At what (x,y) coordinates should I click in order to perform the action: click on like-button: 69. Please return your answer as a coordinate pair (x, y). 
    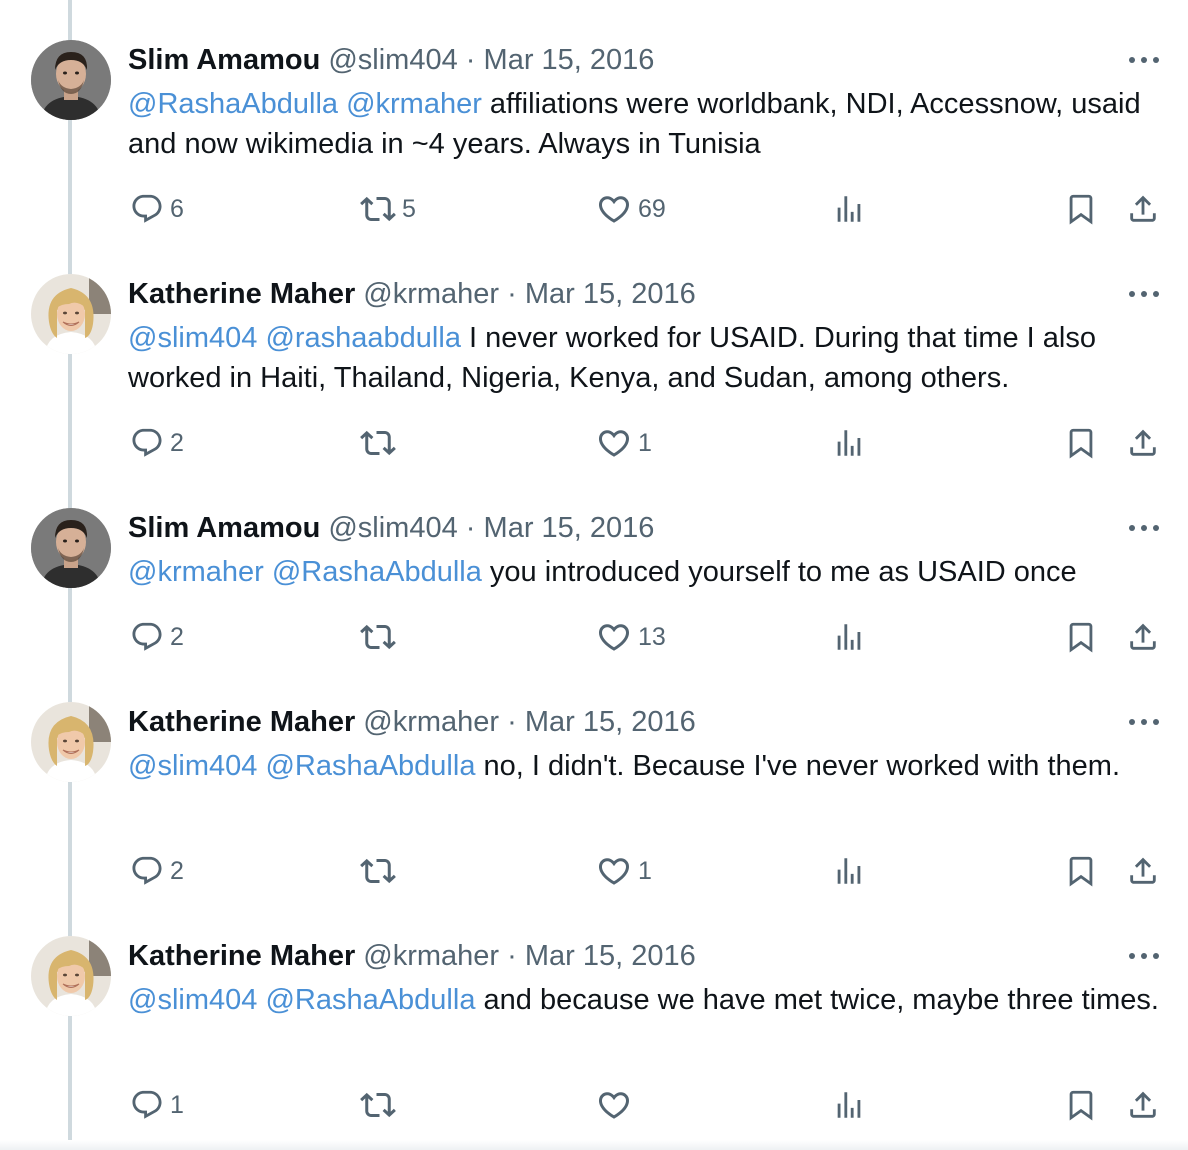
    Looking at the image, I should click on (631, 209).